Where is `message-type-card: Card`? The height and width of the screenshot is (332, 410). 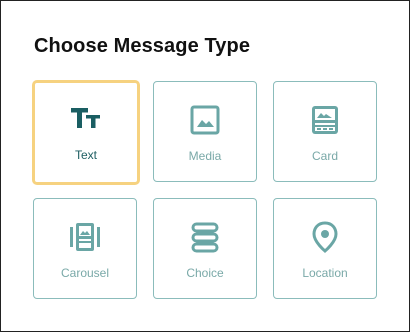
message-type-card: Card is located at coordinates (325, 131).